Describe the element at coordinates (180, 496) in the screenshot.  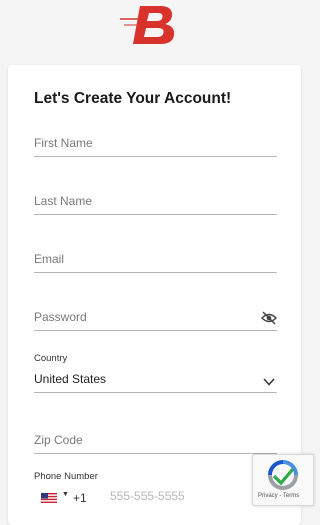
I see `phone-input` at that location.